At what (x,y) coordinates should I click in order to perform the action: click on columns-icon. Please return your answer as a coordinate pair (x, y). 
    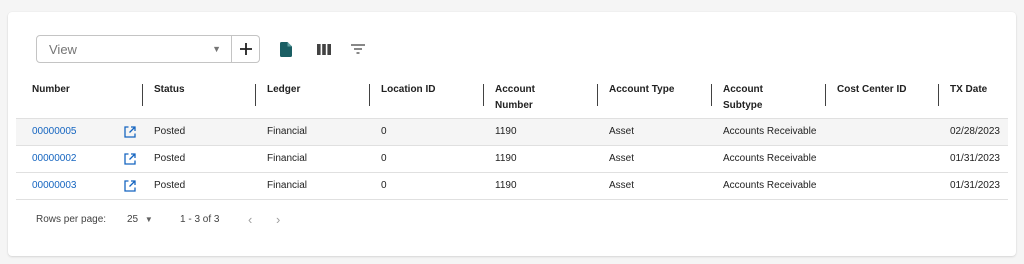
    Looking at the image, I should click on (324, 49).